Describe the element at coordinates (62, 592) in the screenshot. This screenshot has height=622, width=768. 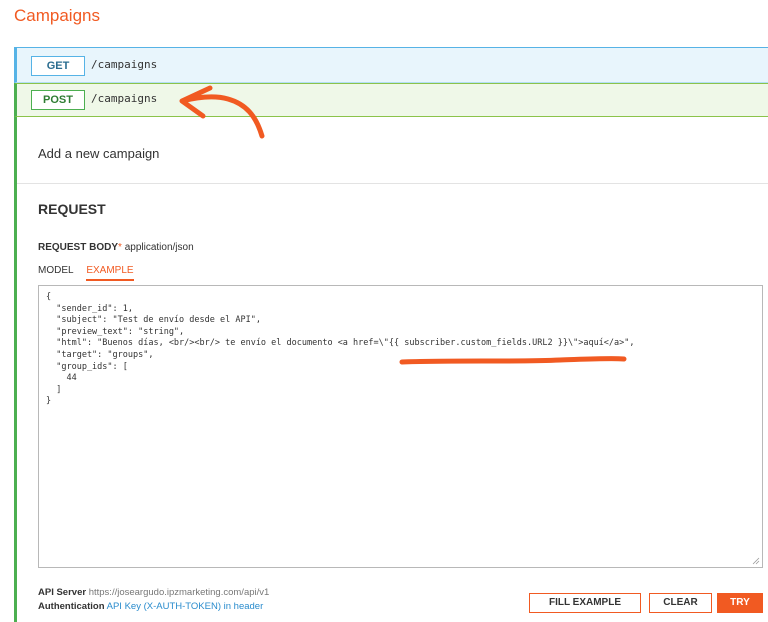
I see `api-server-label: API Server` at that location.